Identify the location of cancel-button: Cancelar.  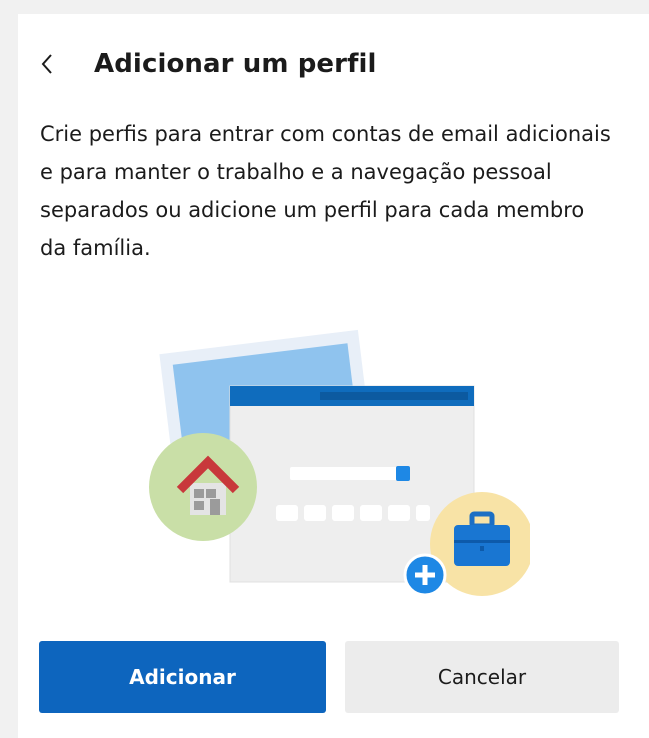
(482, 677).